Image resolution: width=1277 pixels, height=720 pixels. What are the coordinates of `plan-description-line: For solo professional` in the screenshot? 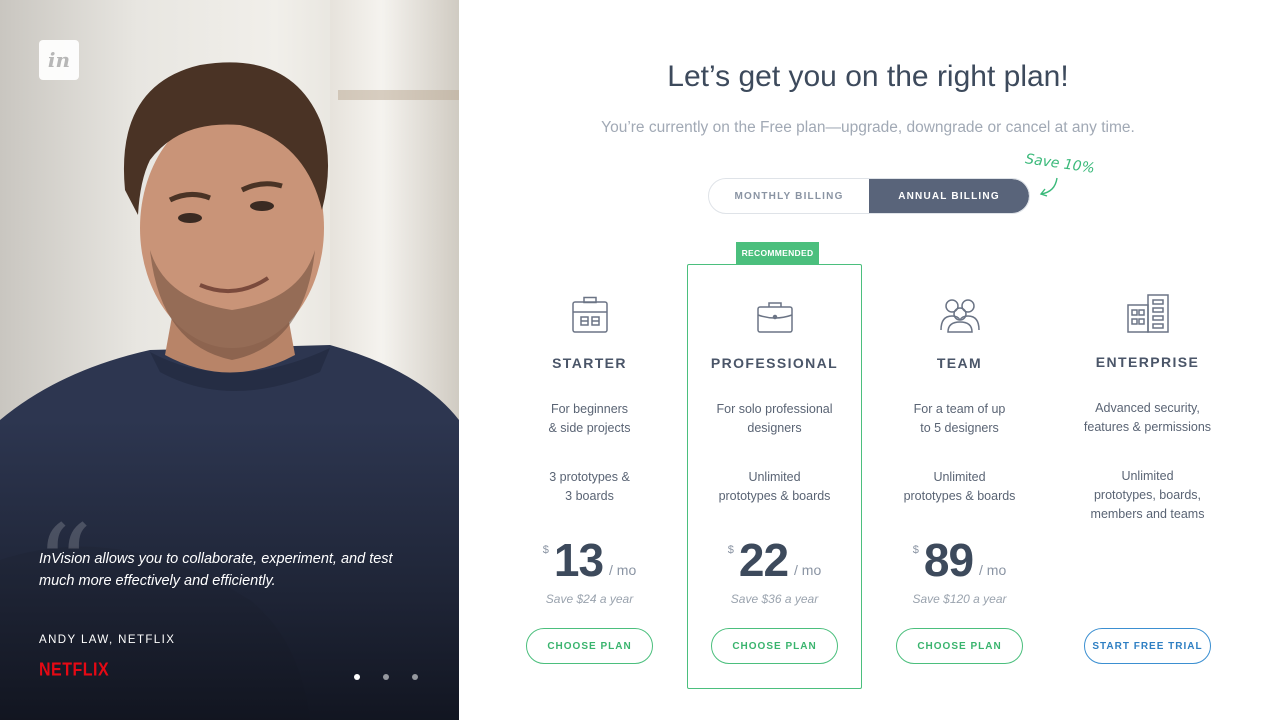 It's located at (774, 409).